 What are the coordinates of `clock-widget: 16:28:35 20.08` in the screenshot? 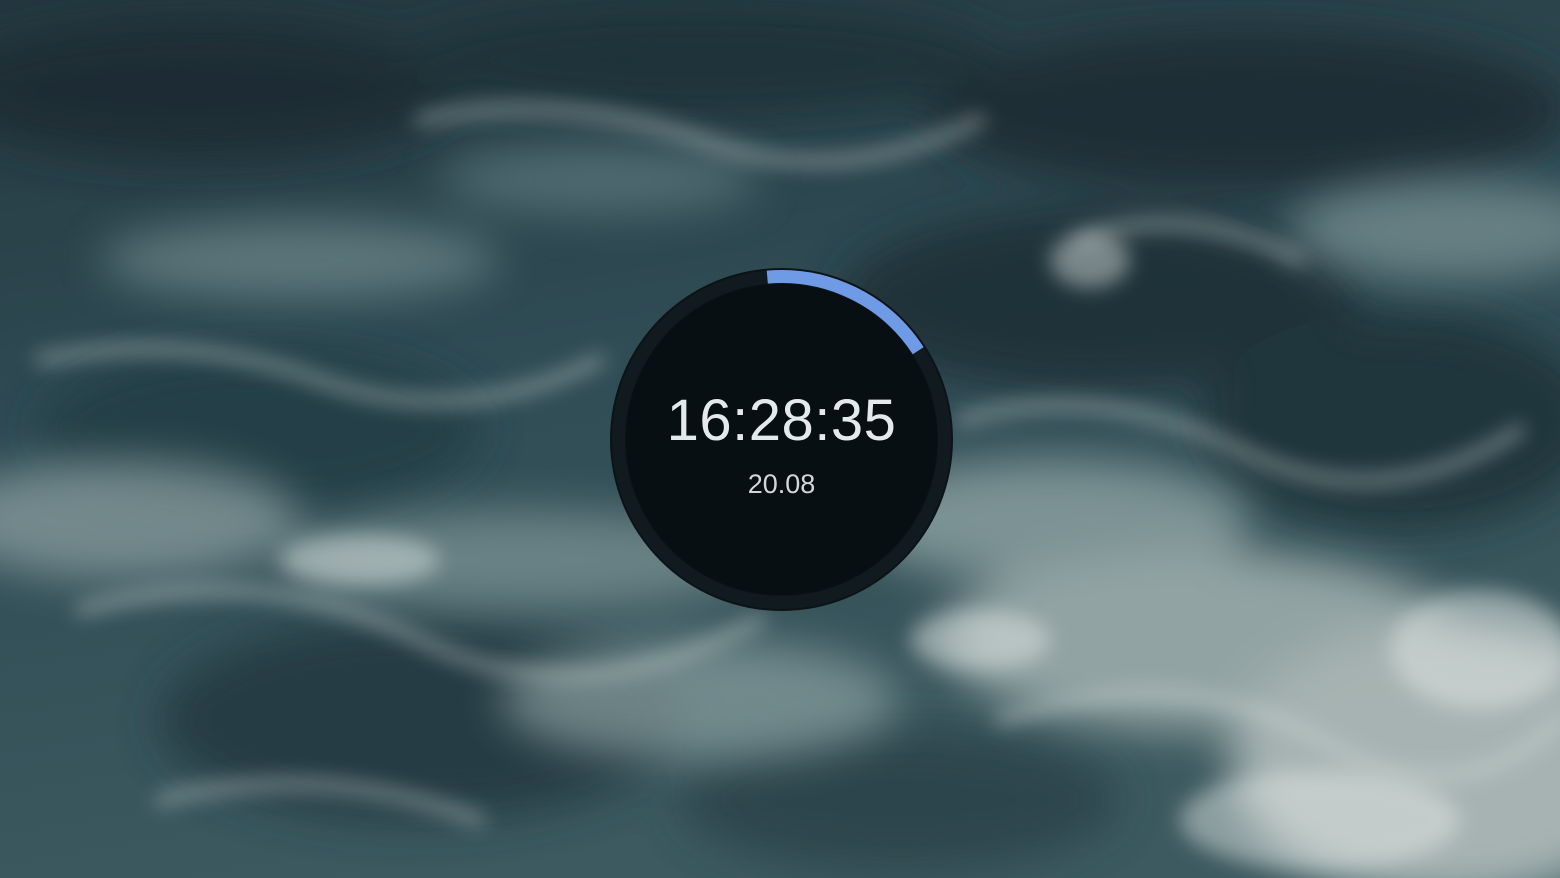 It's located at (781, 439).